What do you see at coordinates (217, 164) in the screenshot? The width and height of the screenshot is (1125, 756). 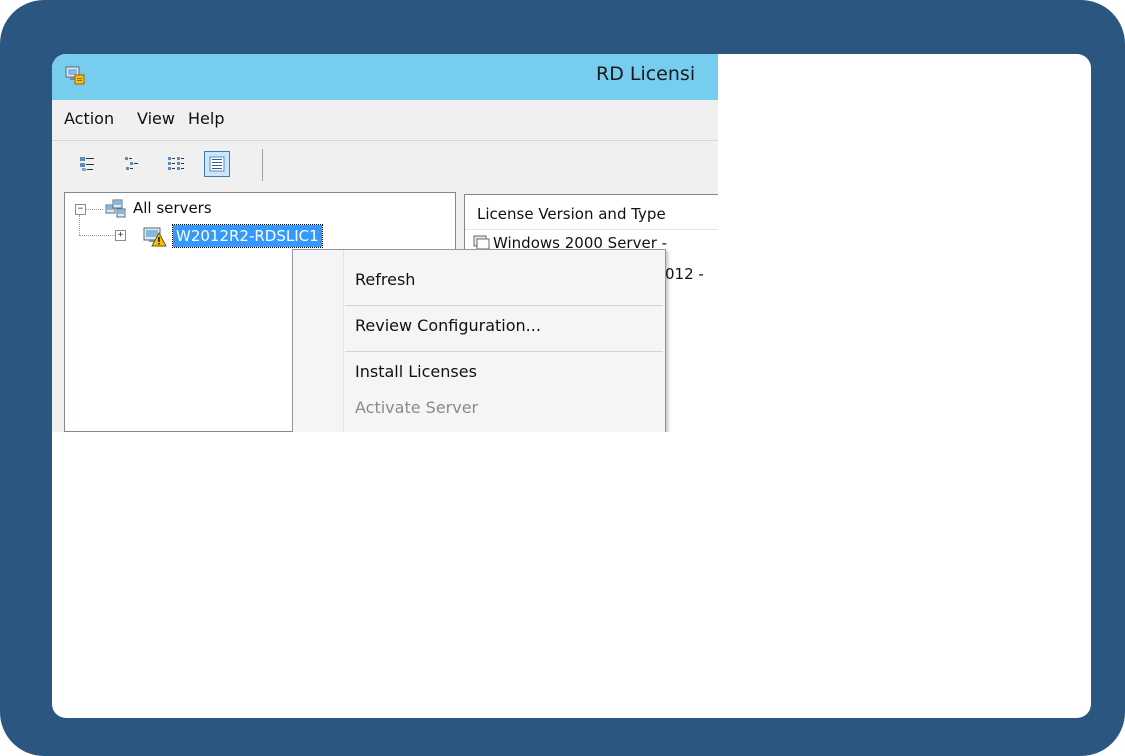 I see `large-detail-view-icon` at bounding box center [217, 164].